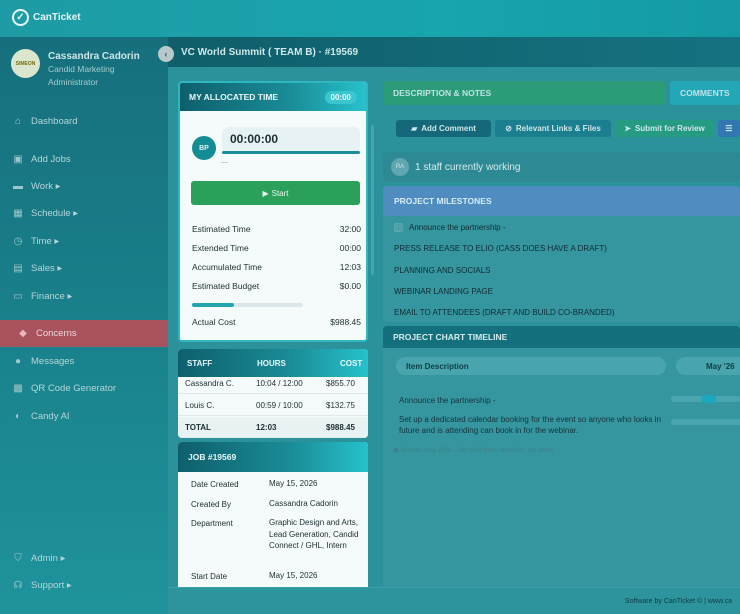  Describe the element at coordinates (227, 267) in the screenshot. I see `row-label: Accumulated Time` at that location.